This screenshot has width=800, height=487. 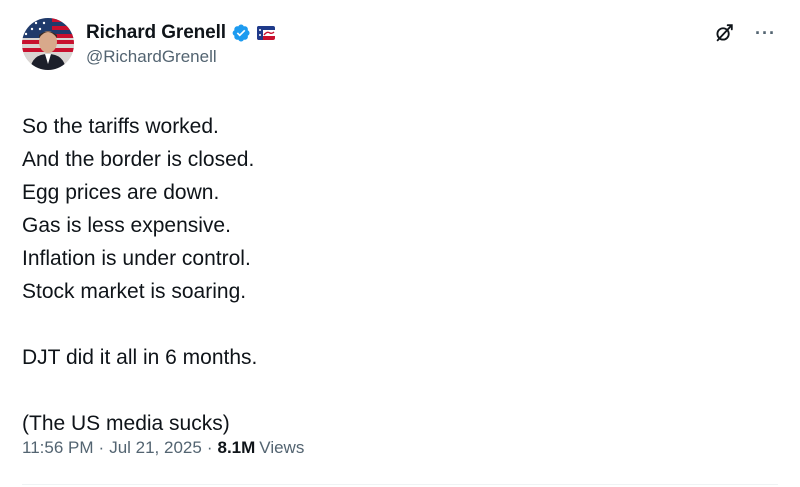 I want to click on tweet-line: And the border is closed., so click(x=138, y=159).